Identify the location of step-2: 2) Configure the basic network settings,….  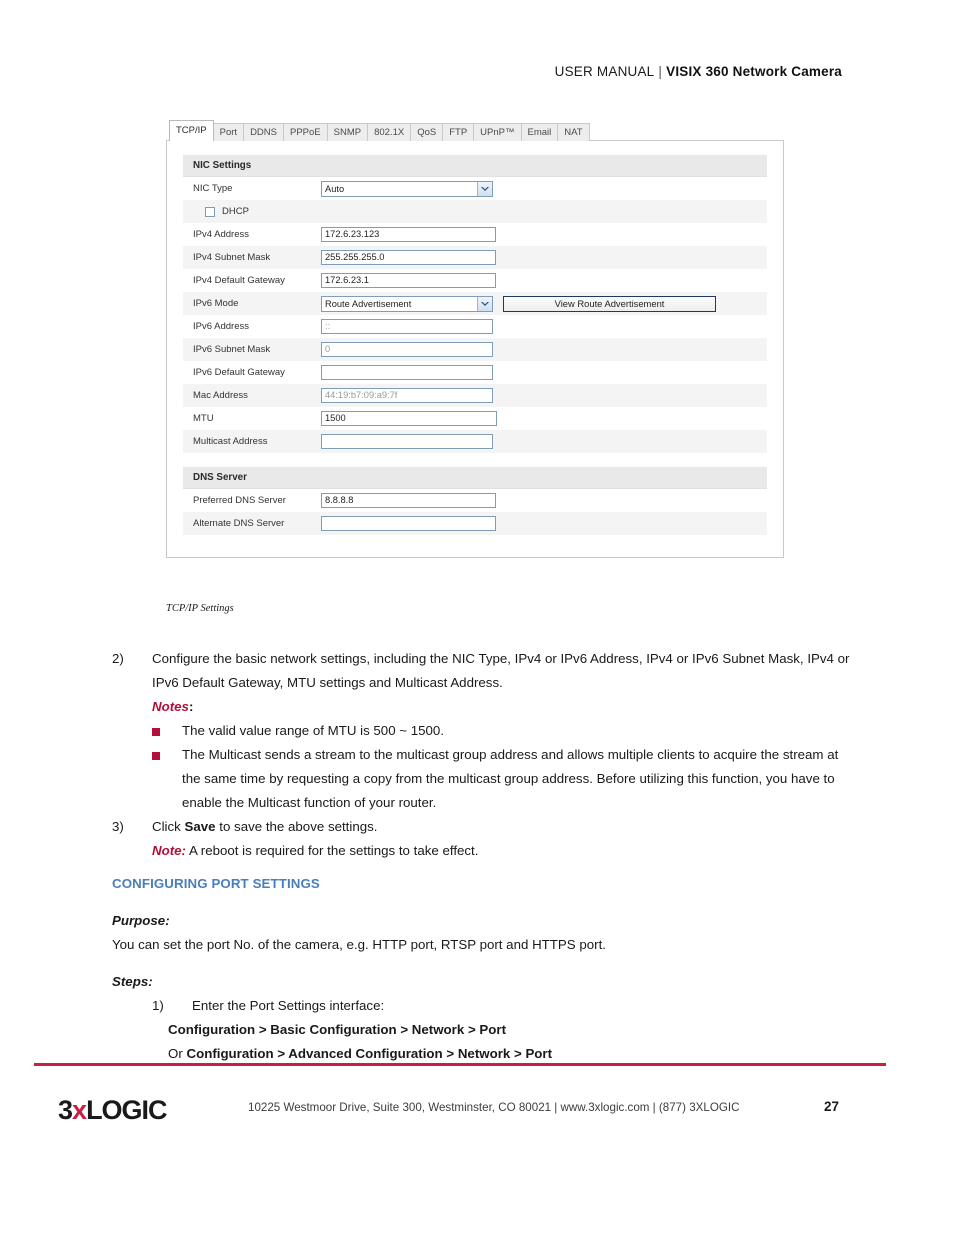
(482, 671).